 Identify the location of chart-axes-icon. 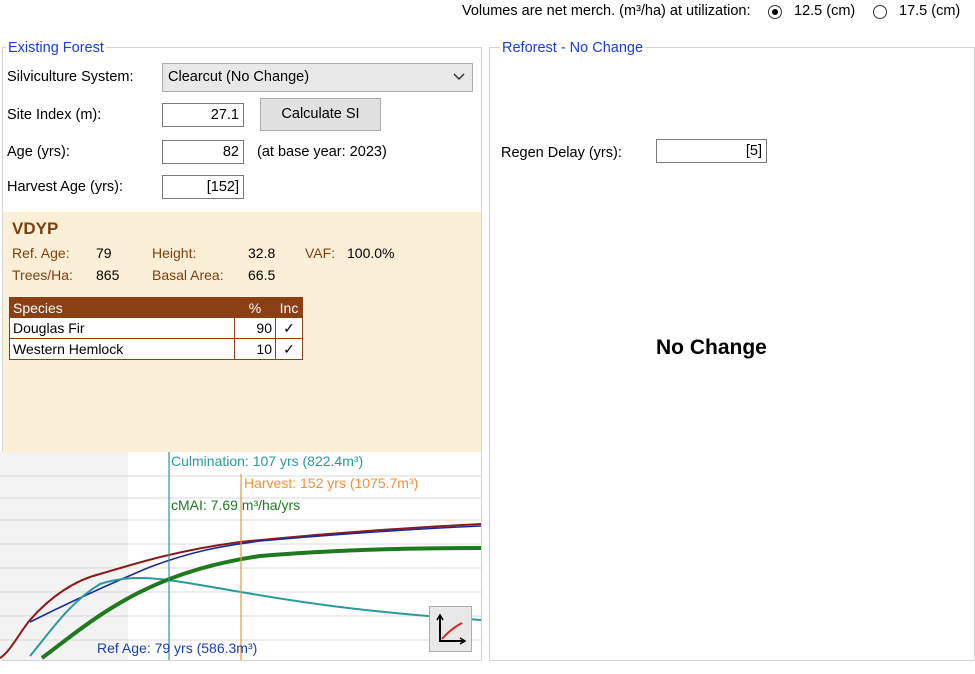
(451, 629).